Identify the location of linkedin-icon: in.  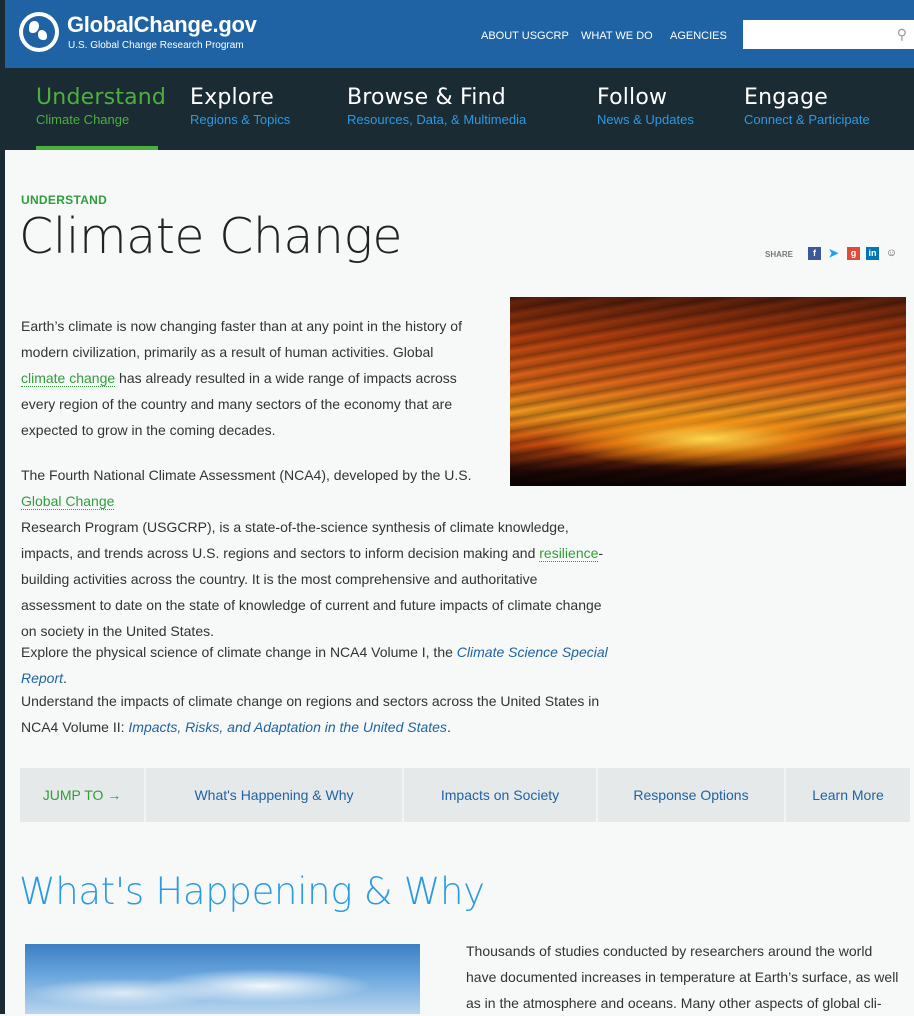
(872, 253).